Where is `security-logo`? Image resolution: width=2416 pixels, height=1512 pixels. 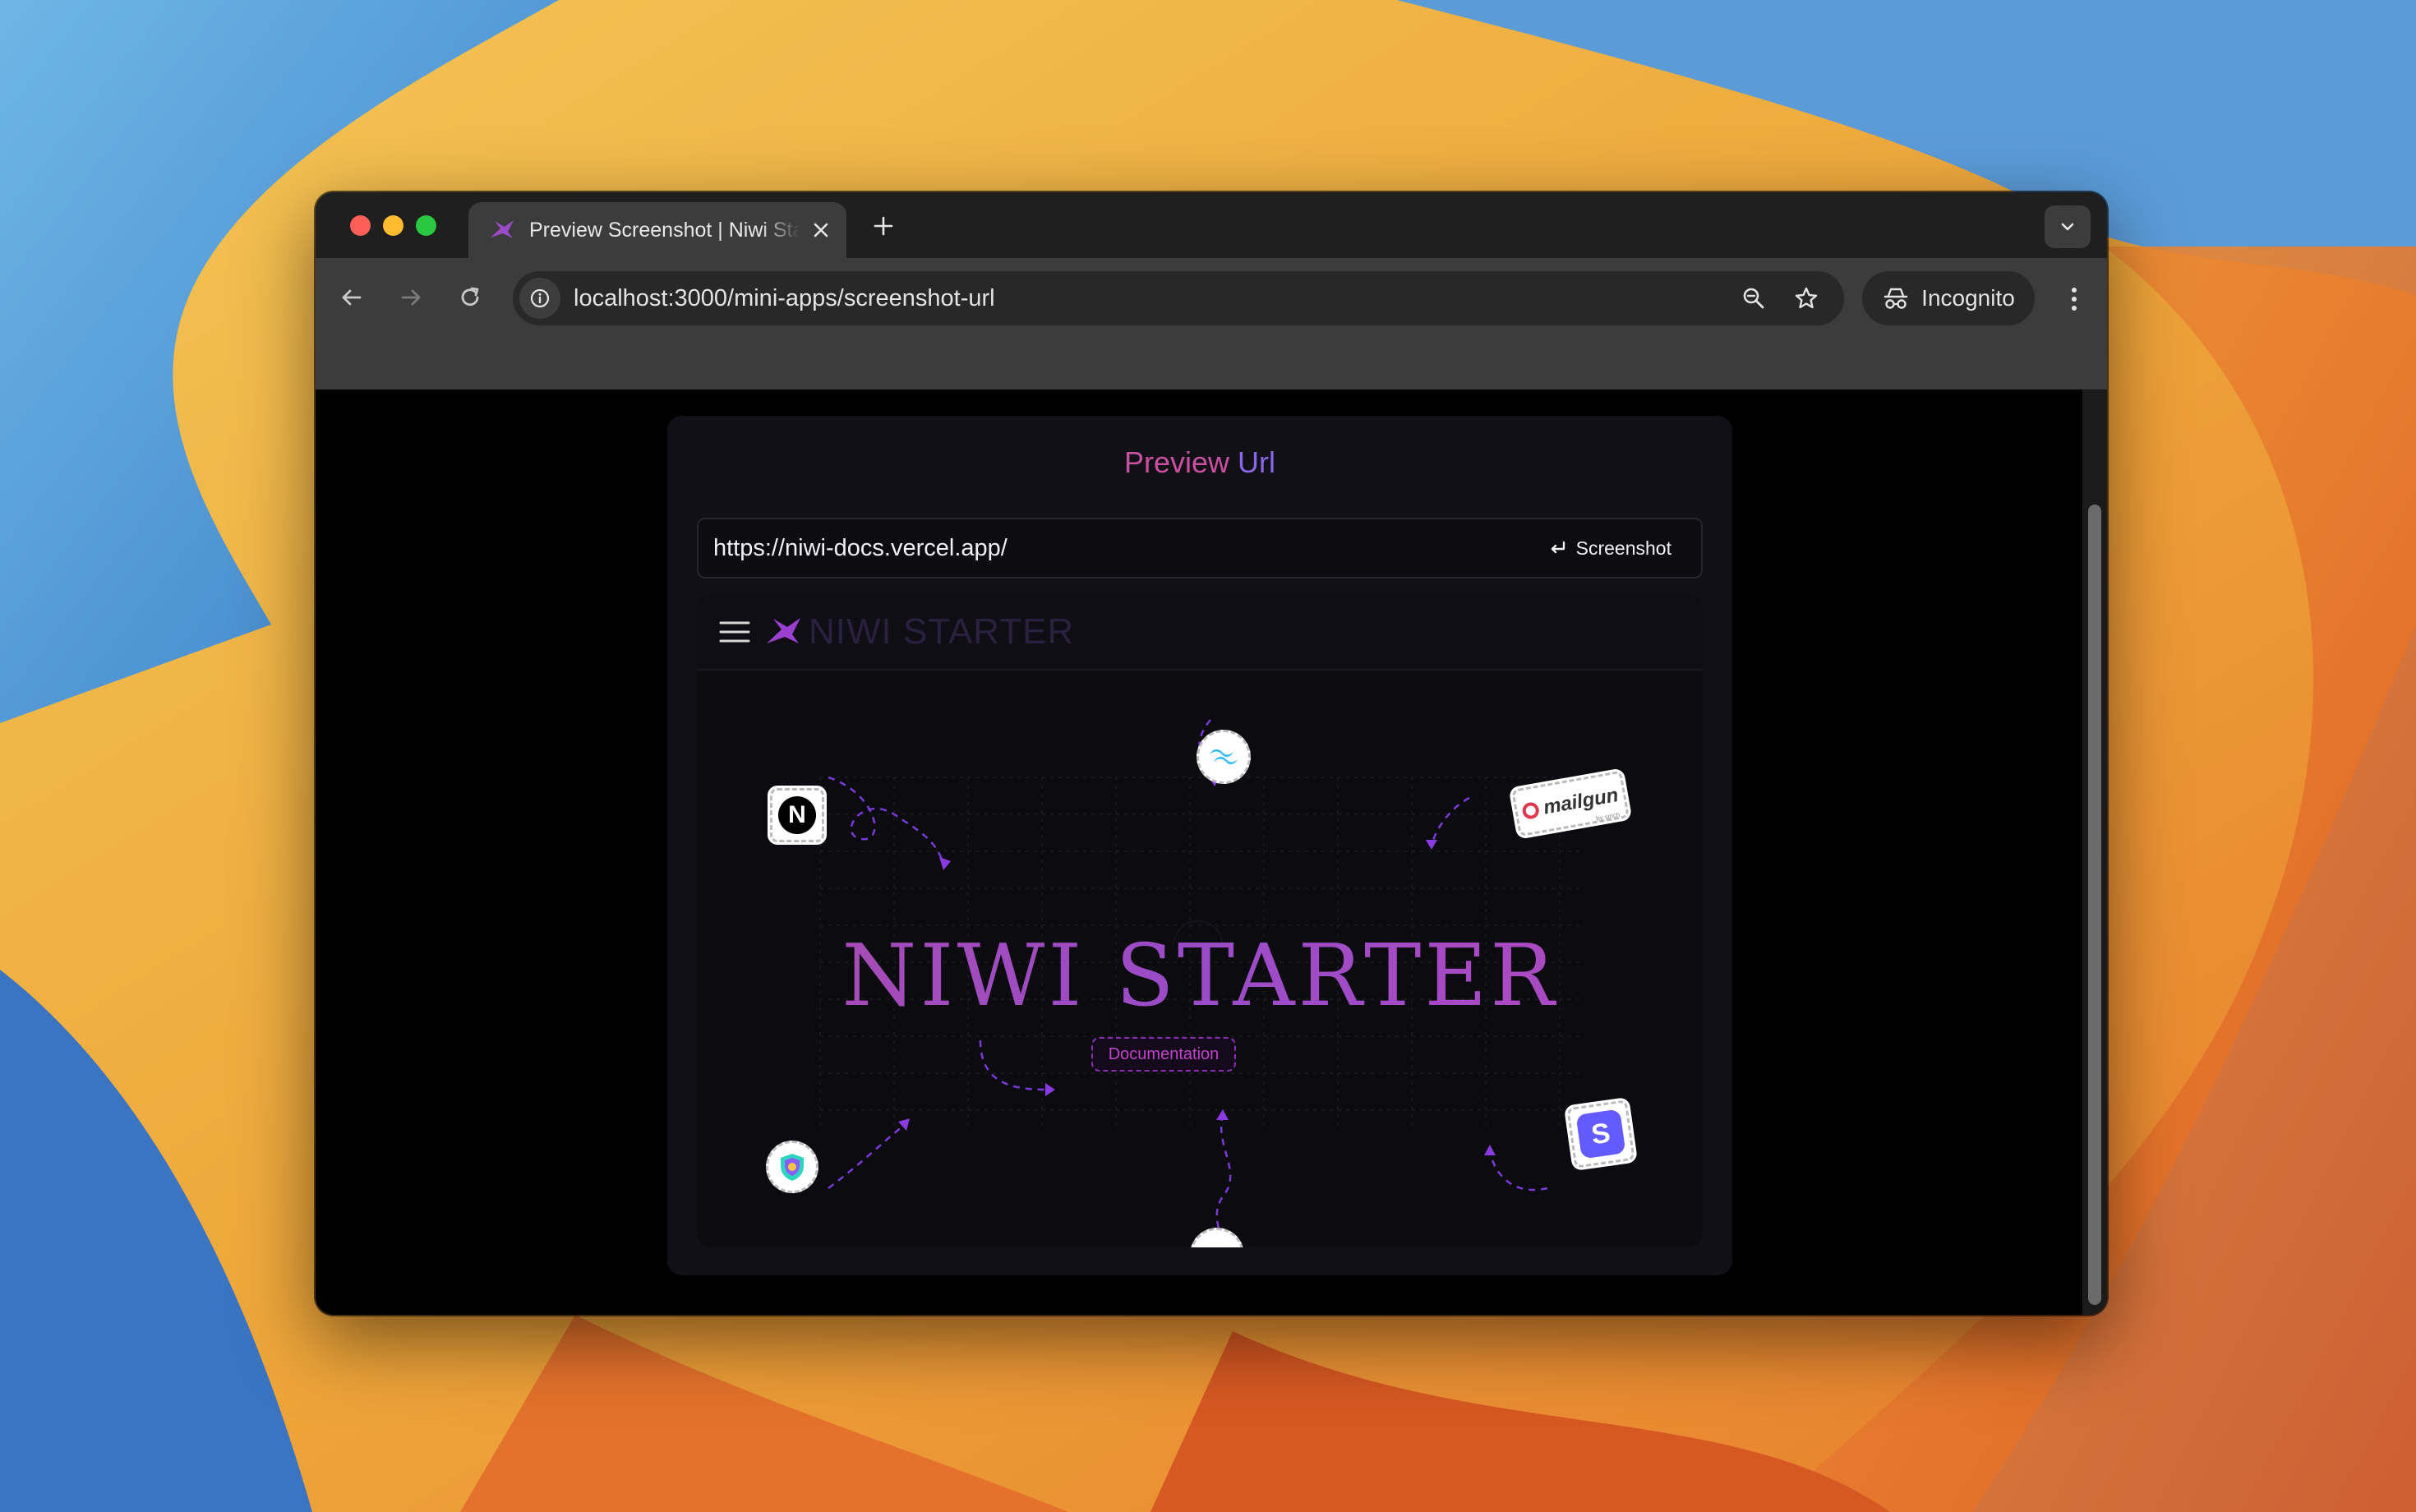 security-logo is located at coordinates (792, 1167).